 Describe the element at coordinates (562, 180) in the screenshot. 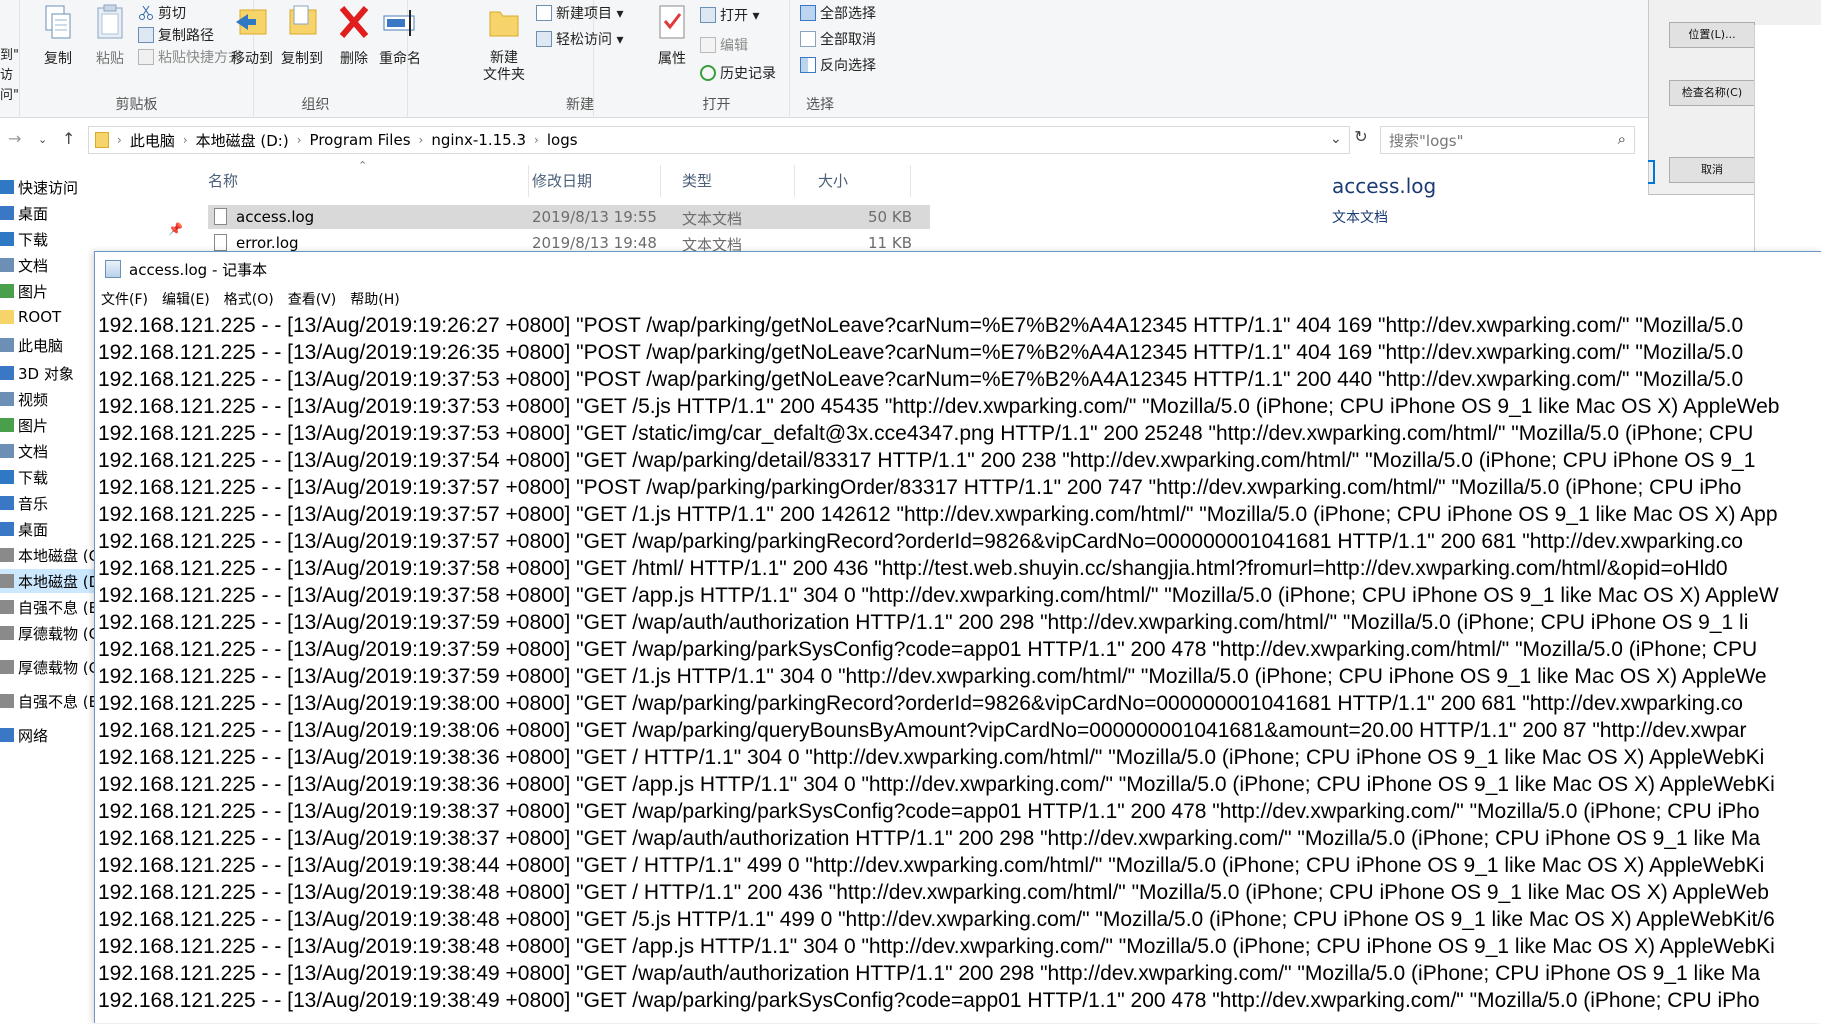

I see `column-date-header: 修改日期` at that location.